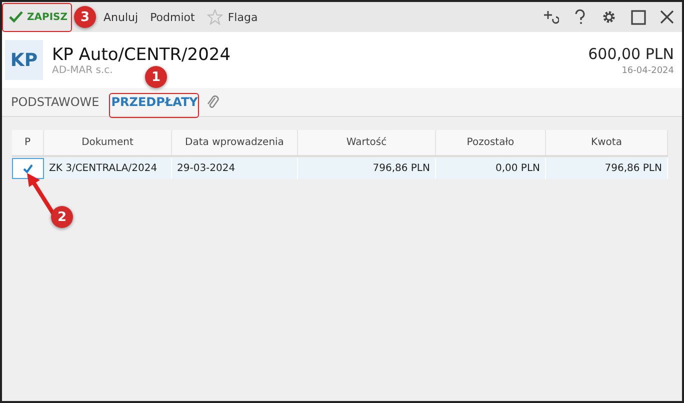  What do you see at coordinates (62, 217) in the screenshot?
I see `step-number-badge: 2` at bounding box center [62, 217].